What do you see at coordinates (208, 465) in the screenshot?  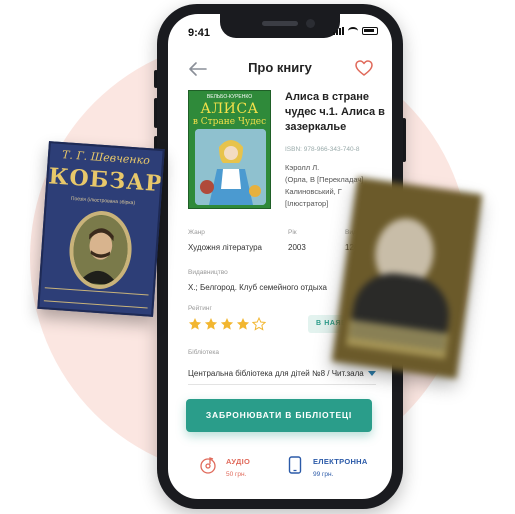 I see `audio-disc-icon` at bounding box center [208, 465].